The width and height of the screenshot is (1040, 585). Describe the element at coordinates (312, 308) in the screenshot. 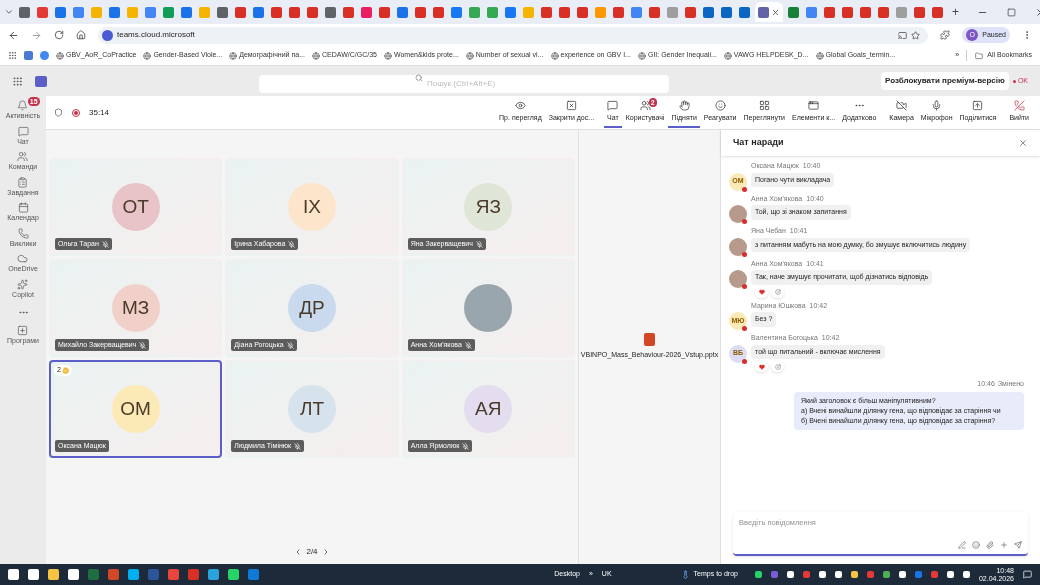

I see `participant-avatar: ДР` at that location.